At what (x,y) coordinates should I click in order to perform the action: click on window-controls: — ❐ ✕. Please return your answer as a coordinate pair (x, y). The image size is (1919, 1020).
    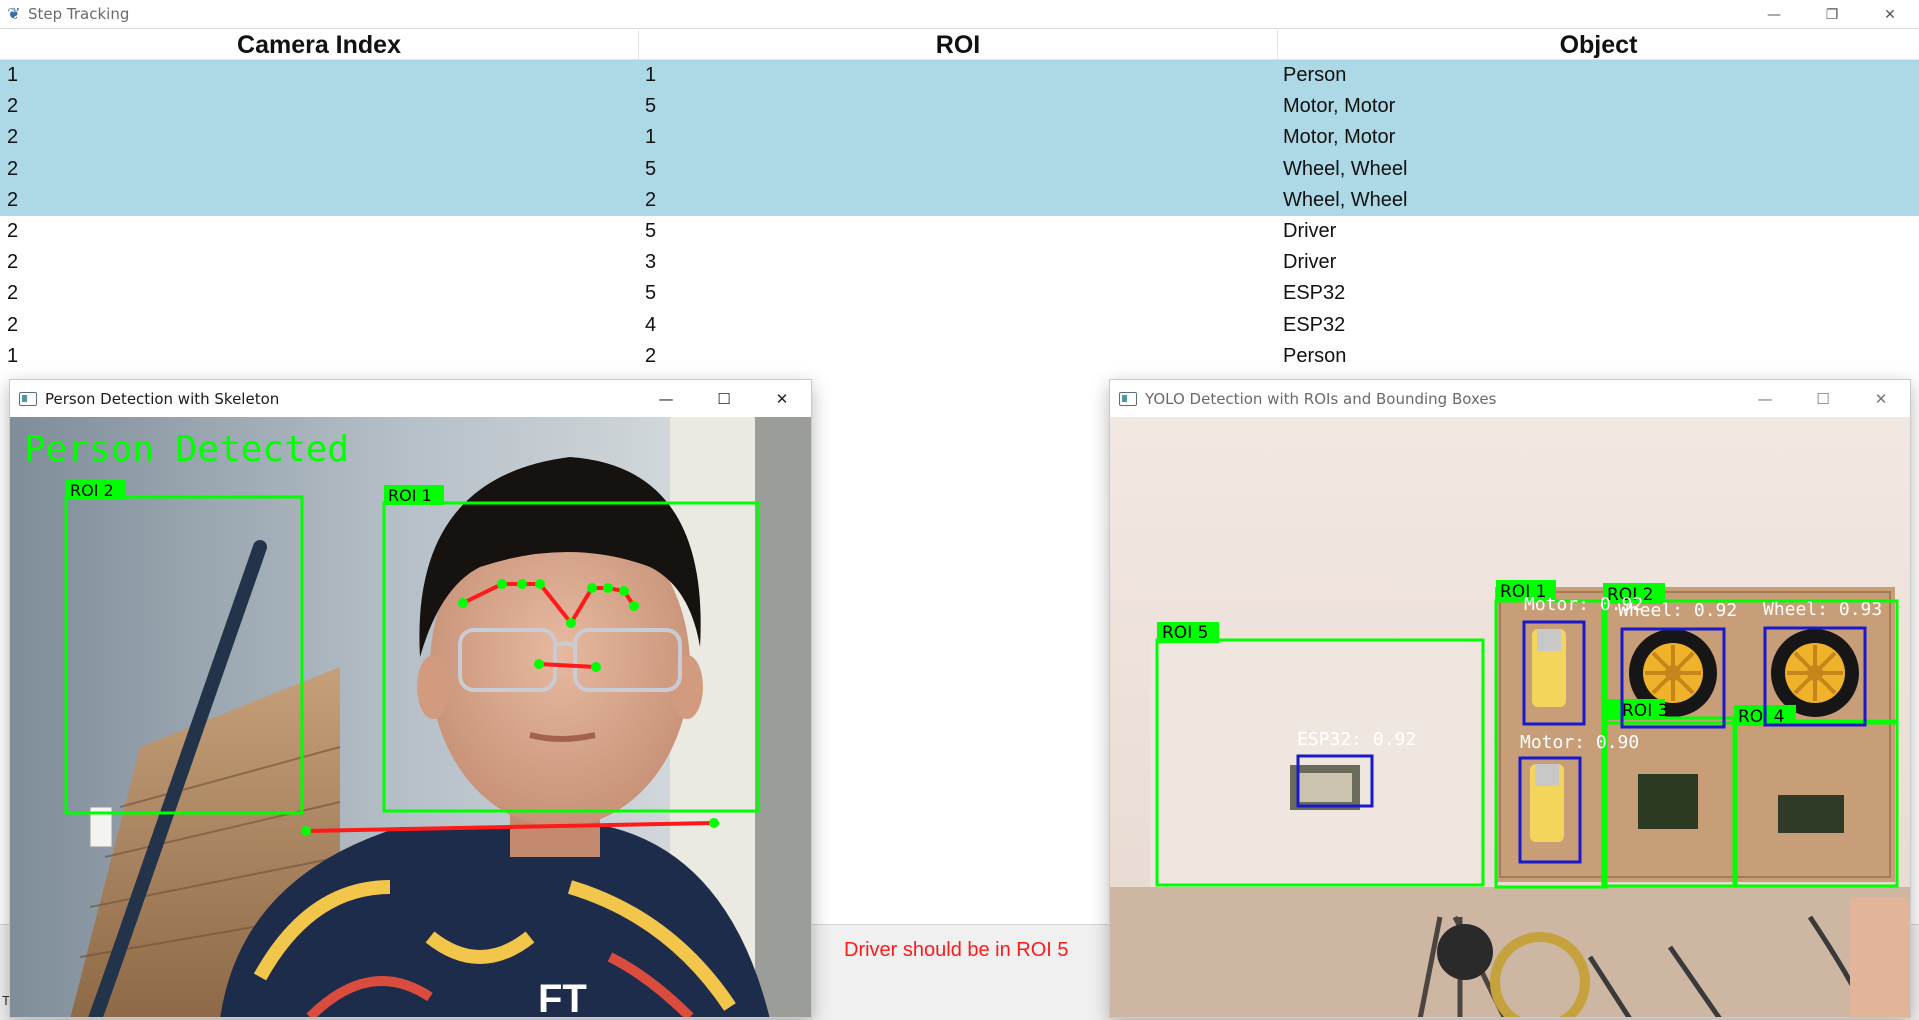
    Looking at the image, I should click on (1832, 14).